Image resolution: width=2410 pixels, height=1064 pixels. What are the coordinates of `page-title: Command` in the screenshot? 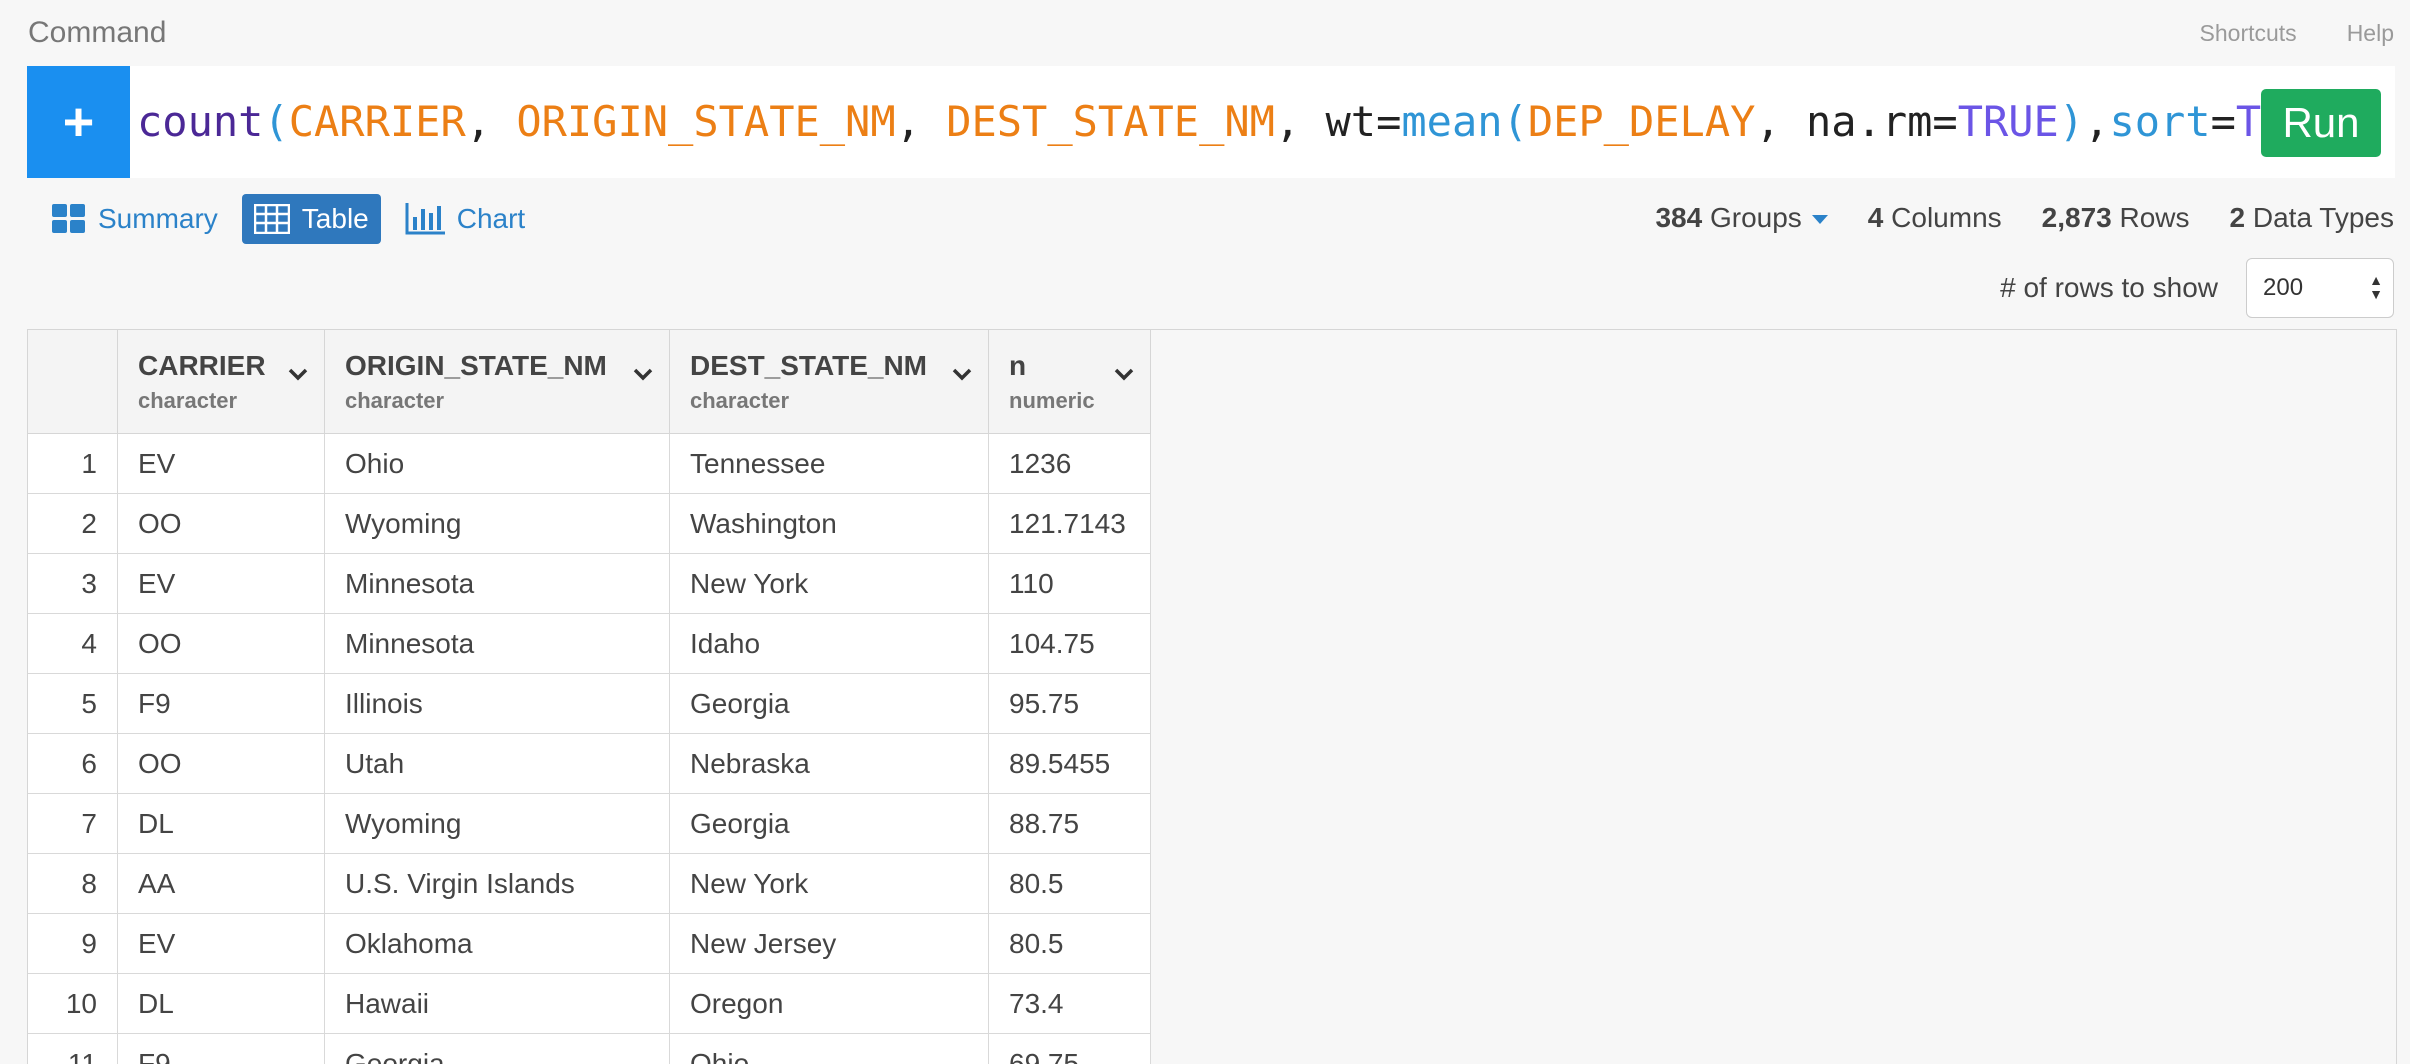 It's located at (97, 32).